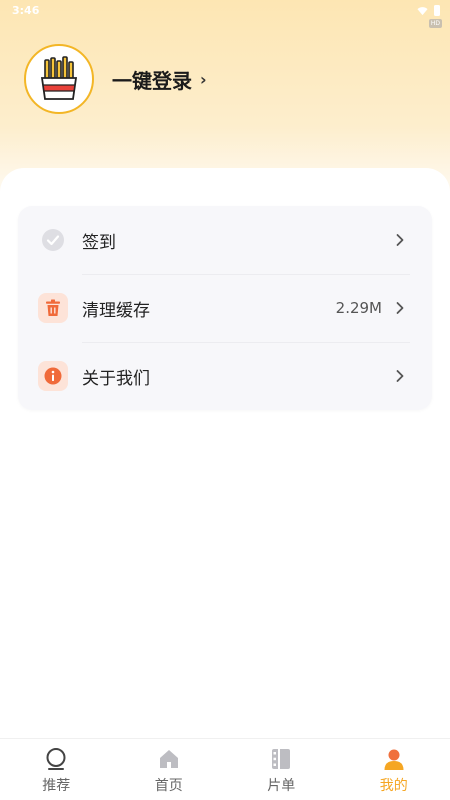  Describe the element at coordinates (394, 759) in the screenshot. I see `user-icon` at that location.